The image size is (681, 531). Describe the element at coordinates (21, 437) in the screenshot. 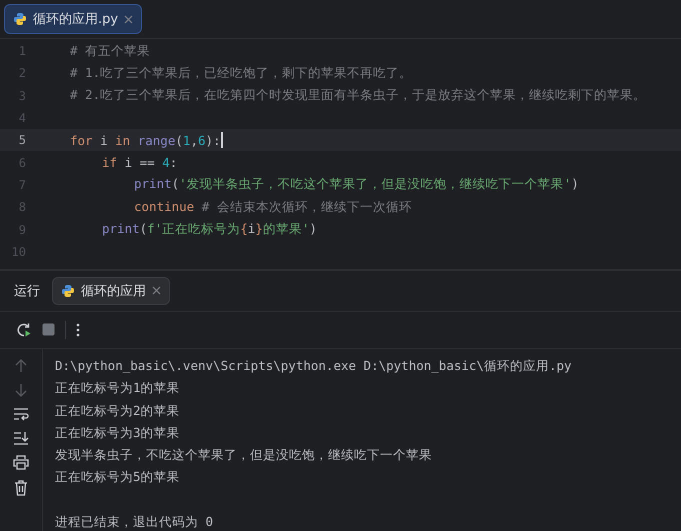

I see `scroll-to-end-icon` at that location.